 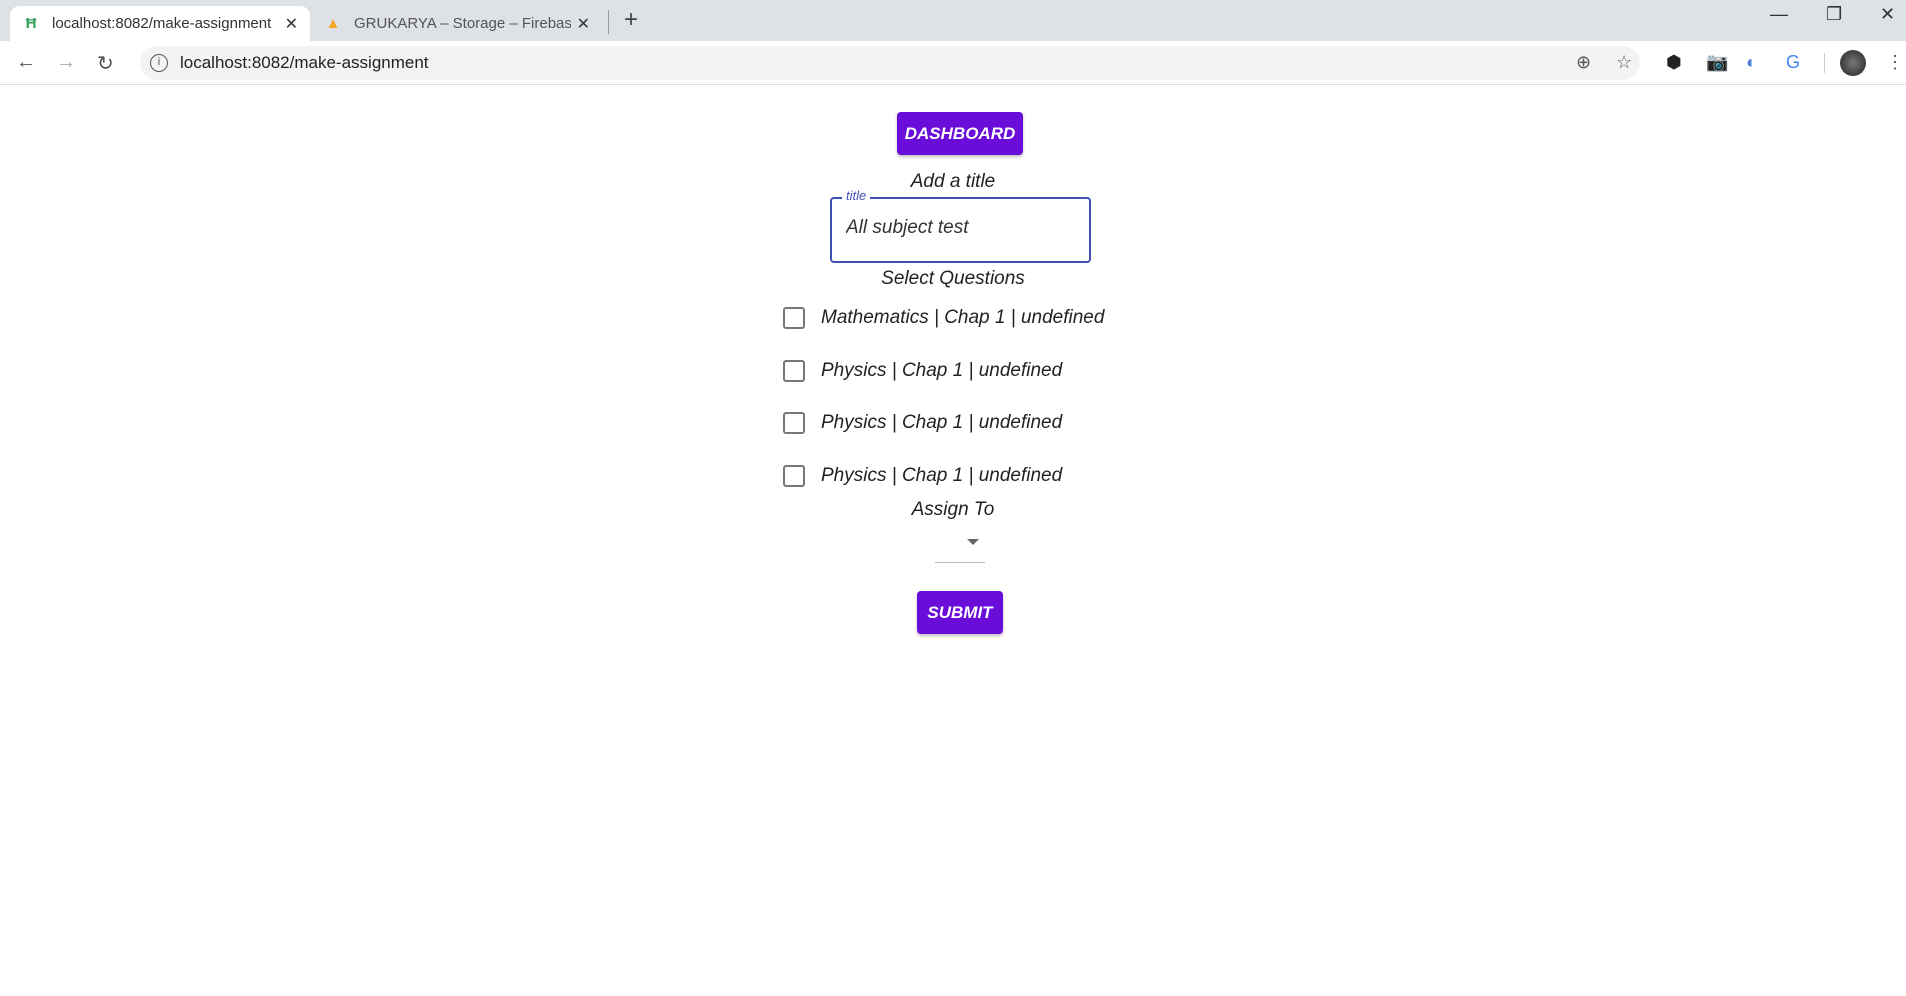 I want to click on dashboard-button: DASHBOARD, so click(x=960, y=133).